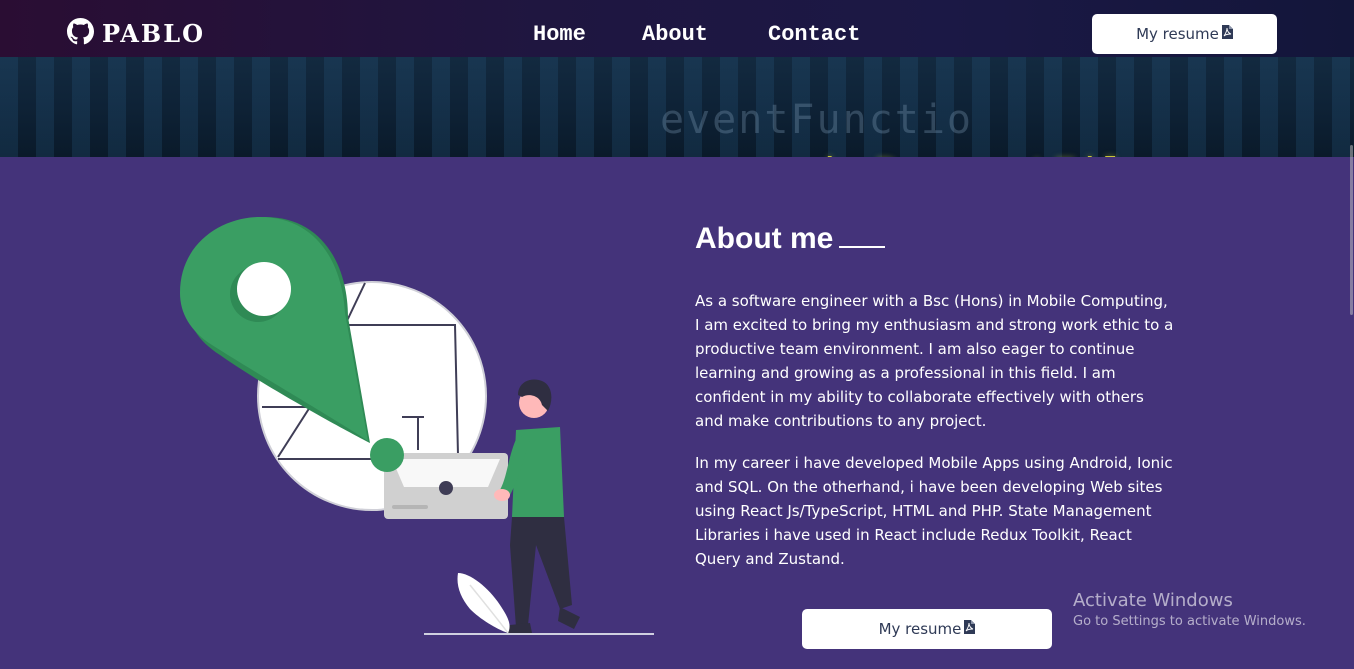 The image size is (1354, 669). I want to click on laptop-dot, so click(446, 488).